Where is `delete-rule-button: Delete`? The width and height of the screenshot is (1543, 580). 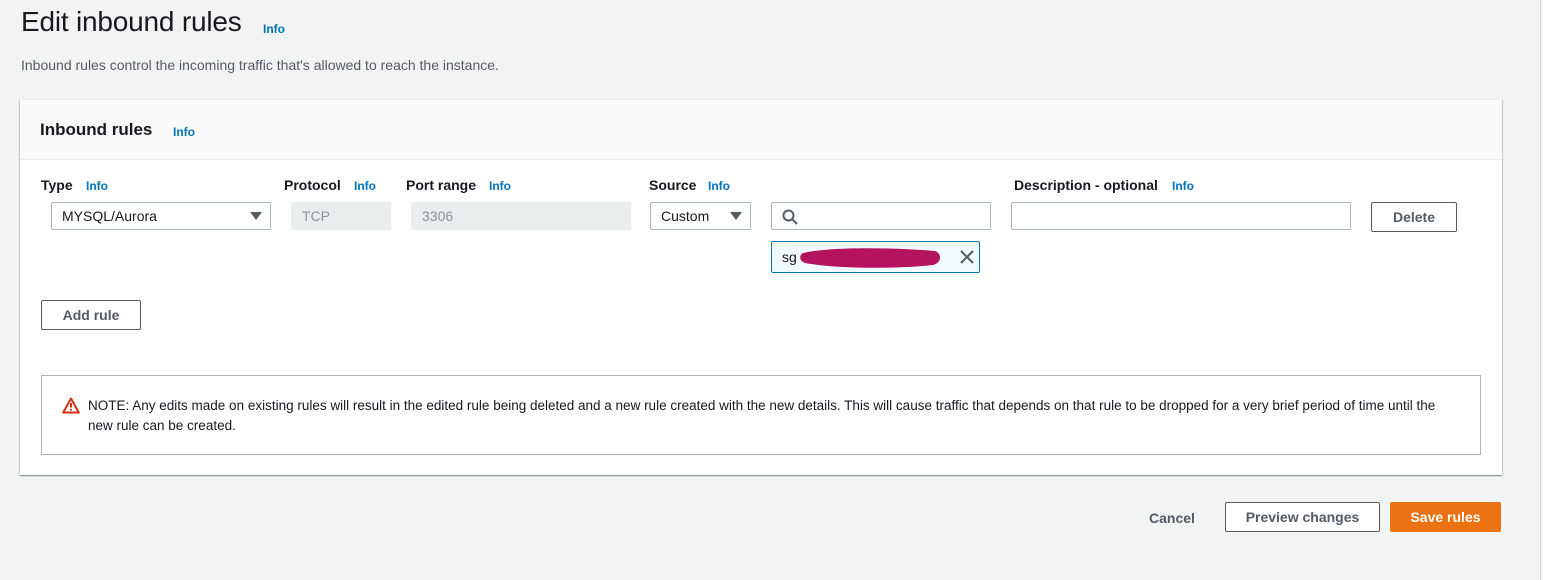
delete-rule-button: Delete is located at coordinates (1414, 217).